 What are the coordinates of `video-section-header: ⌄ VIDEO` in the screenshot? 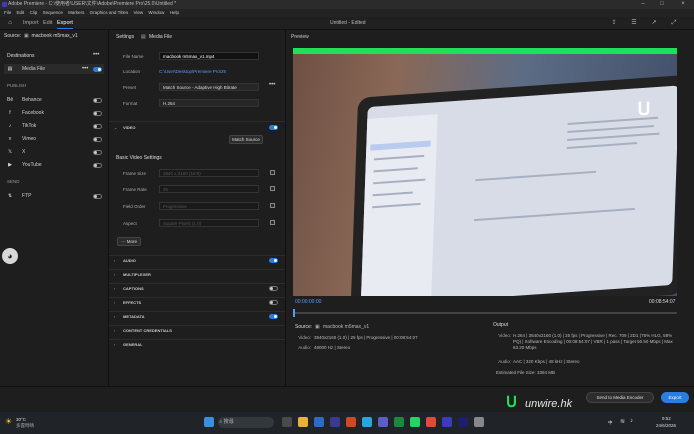 It's located at (197, 127).